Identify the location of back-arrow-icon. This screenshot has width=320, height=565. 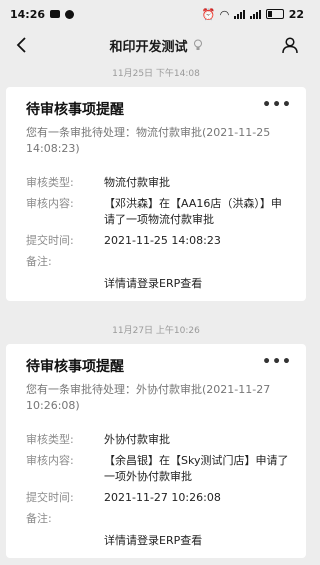
(21, 45).